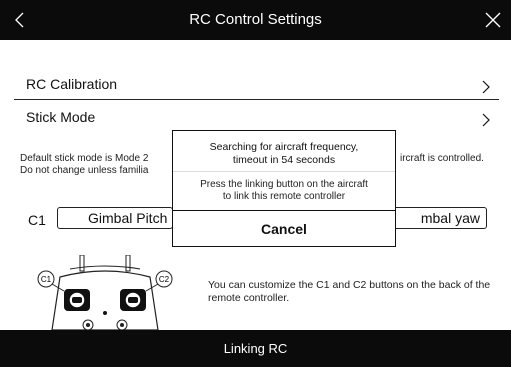 The image size is (511, 367). Describe the element at coordinates (37, 220) in the screenshot. I see `c1-label: C1` at that location.